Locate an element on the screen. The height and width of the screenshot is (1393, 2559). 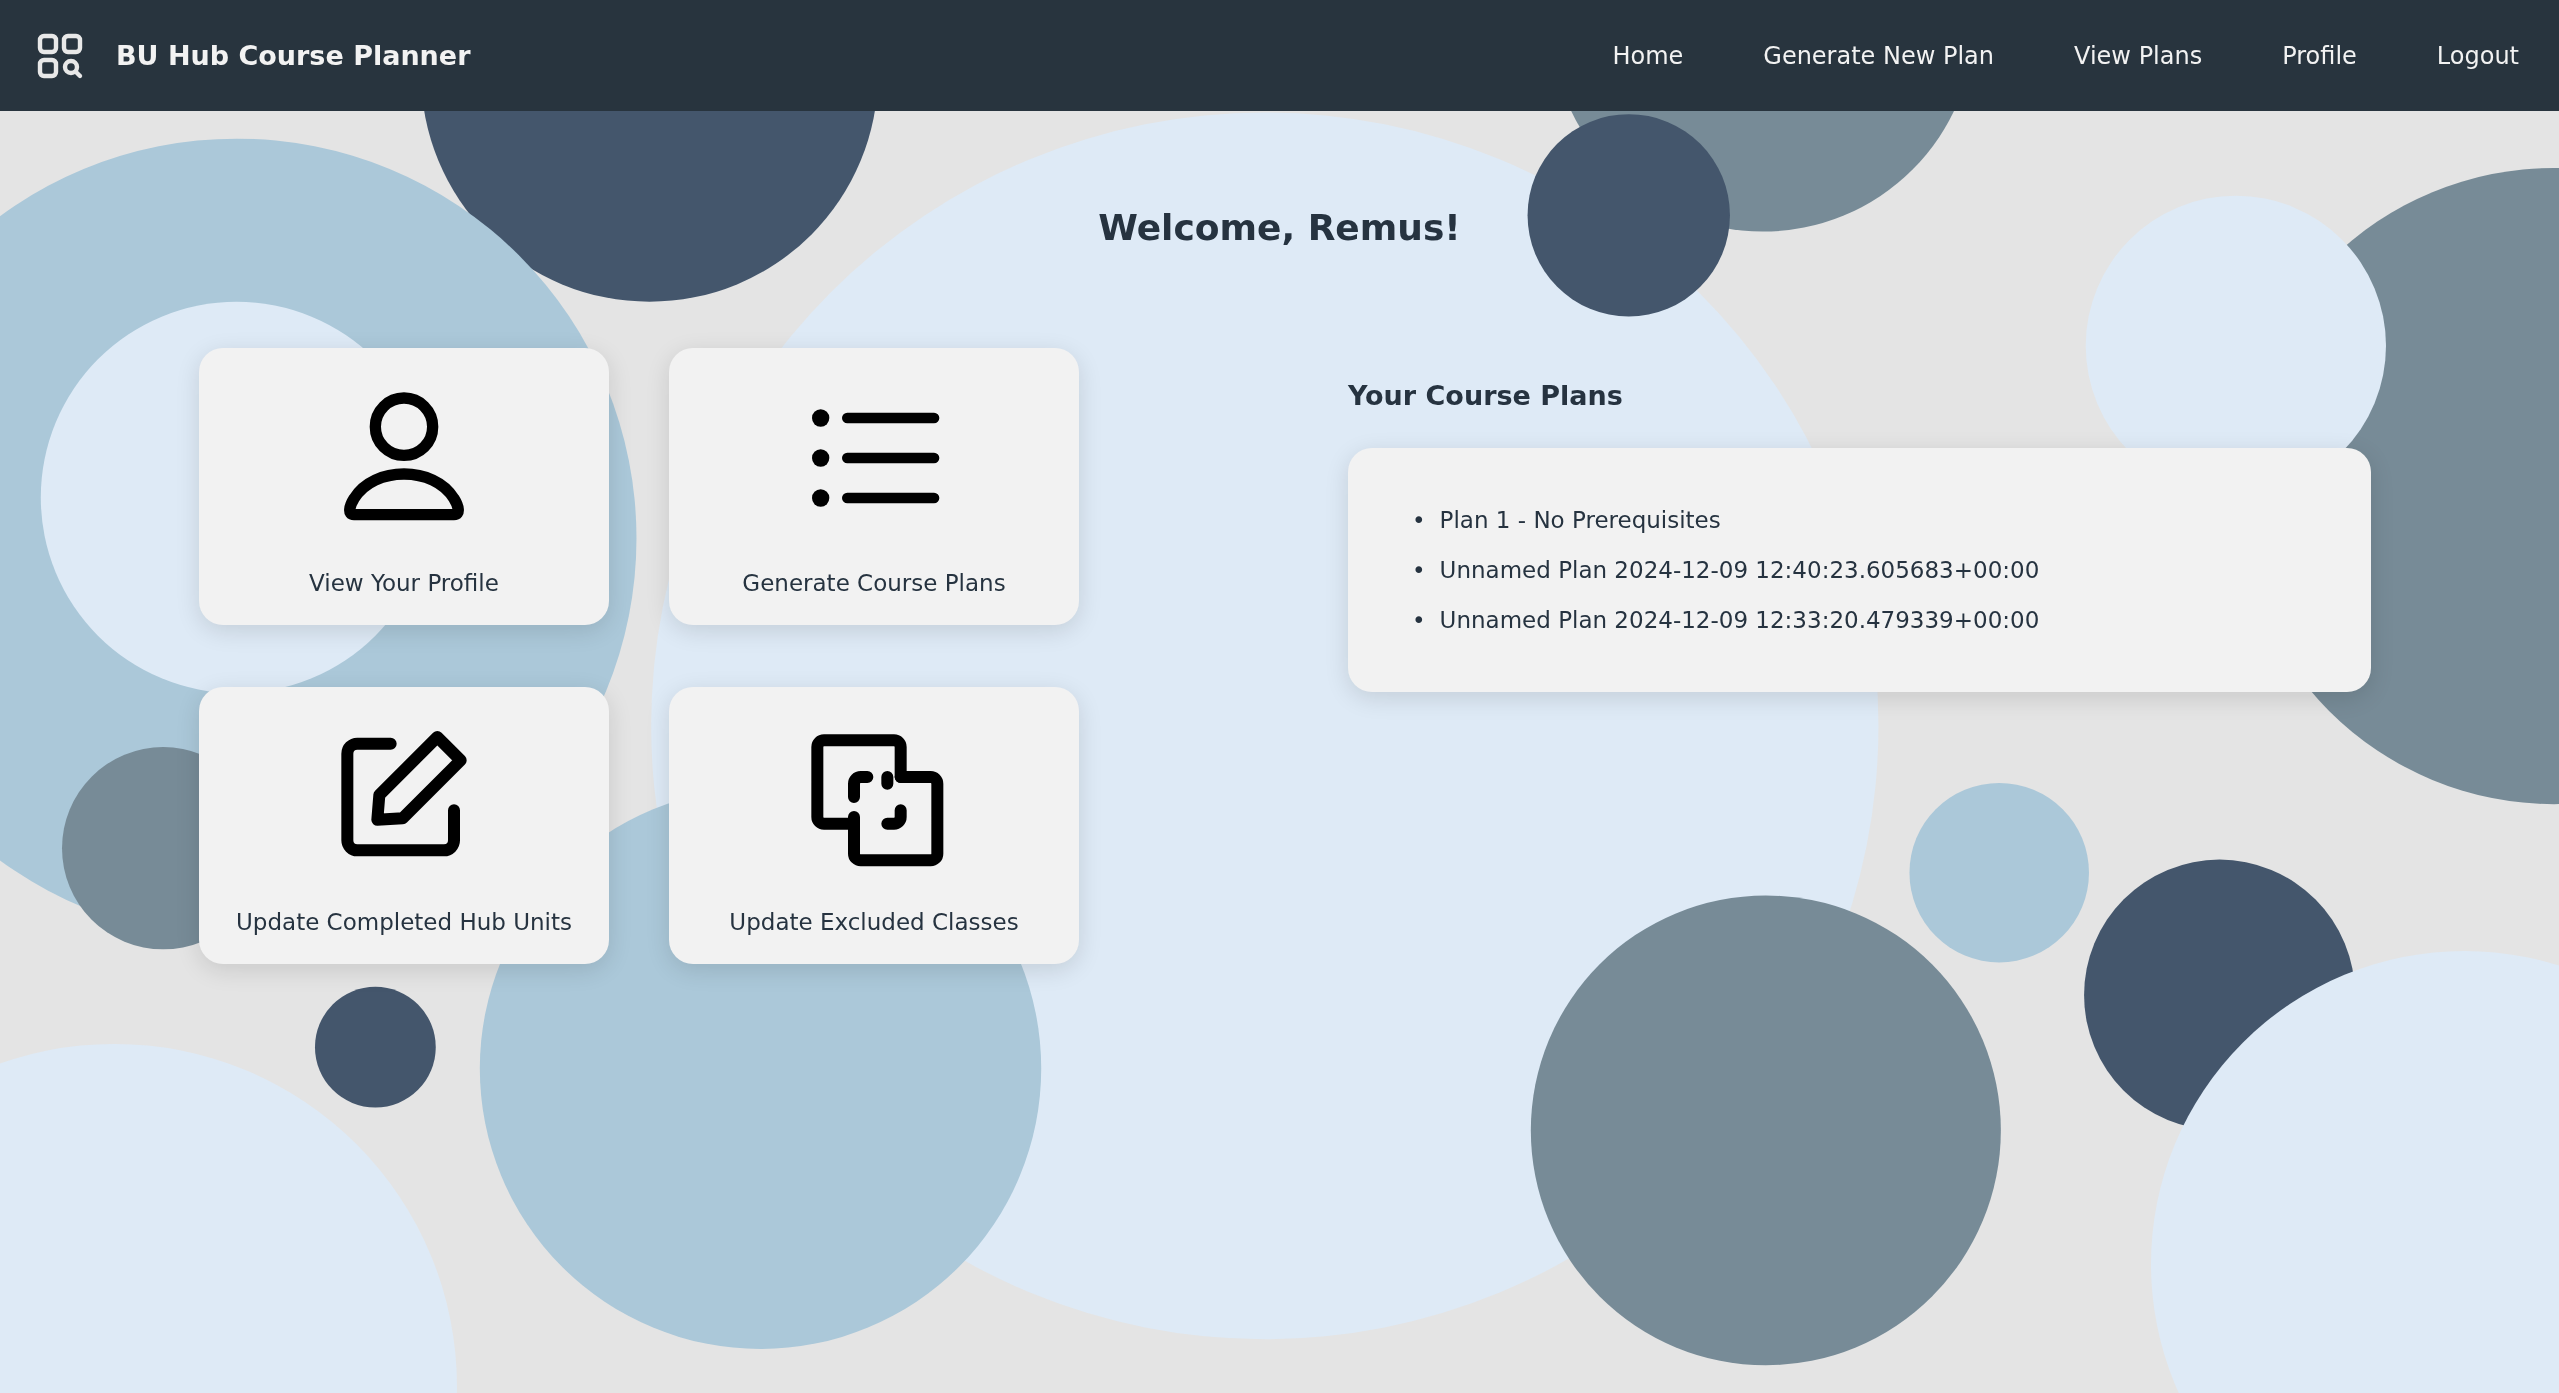
action-card: View Your Profile is located at coordinates (404, 486).